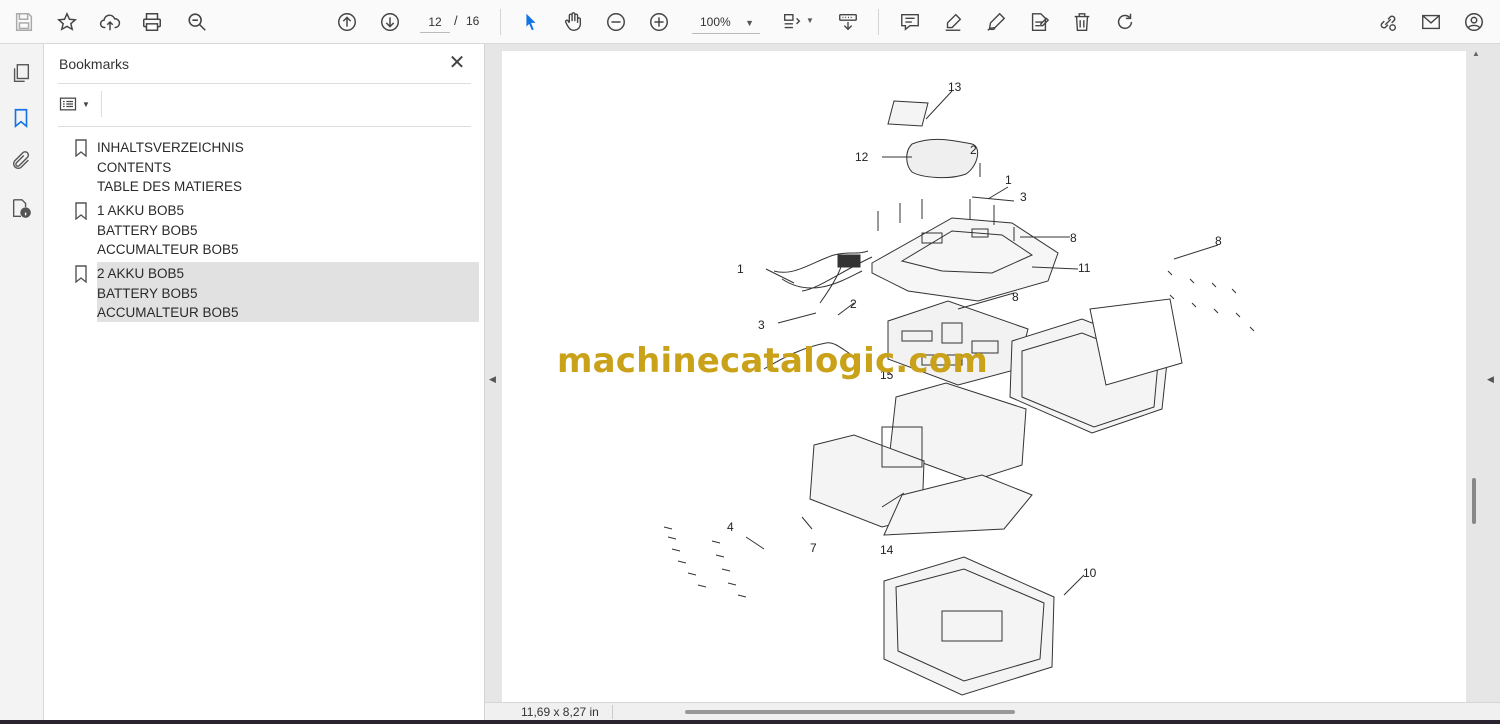 The height and width of the screenshot is (724, 1500). I want to click on panel-title: Bookmarks, so click(94, 64).